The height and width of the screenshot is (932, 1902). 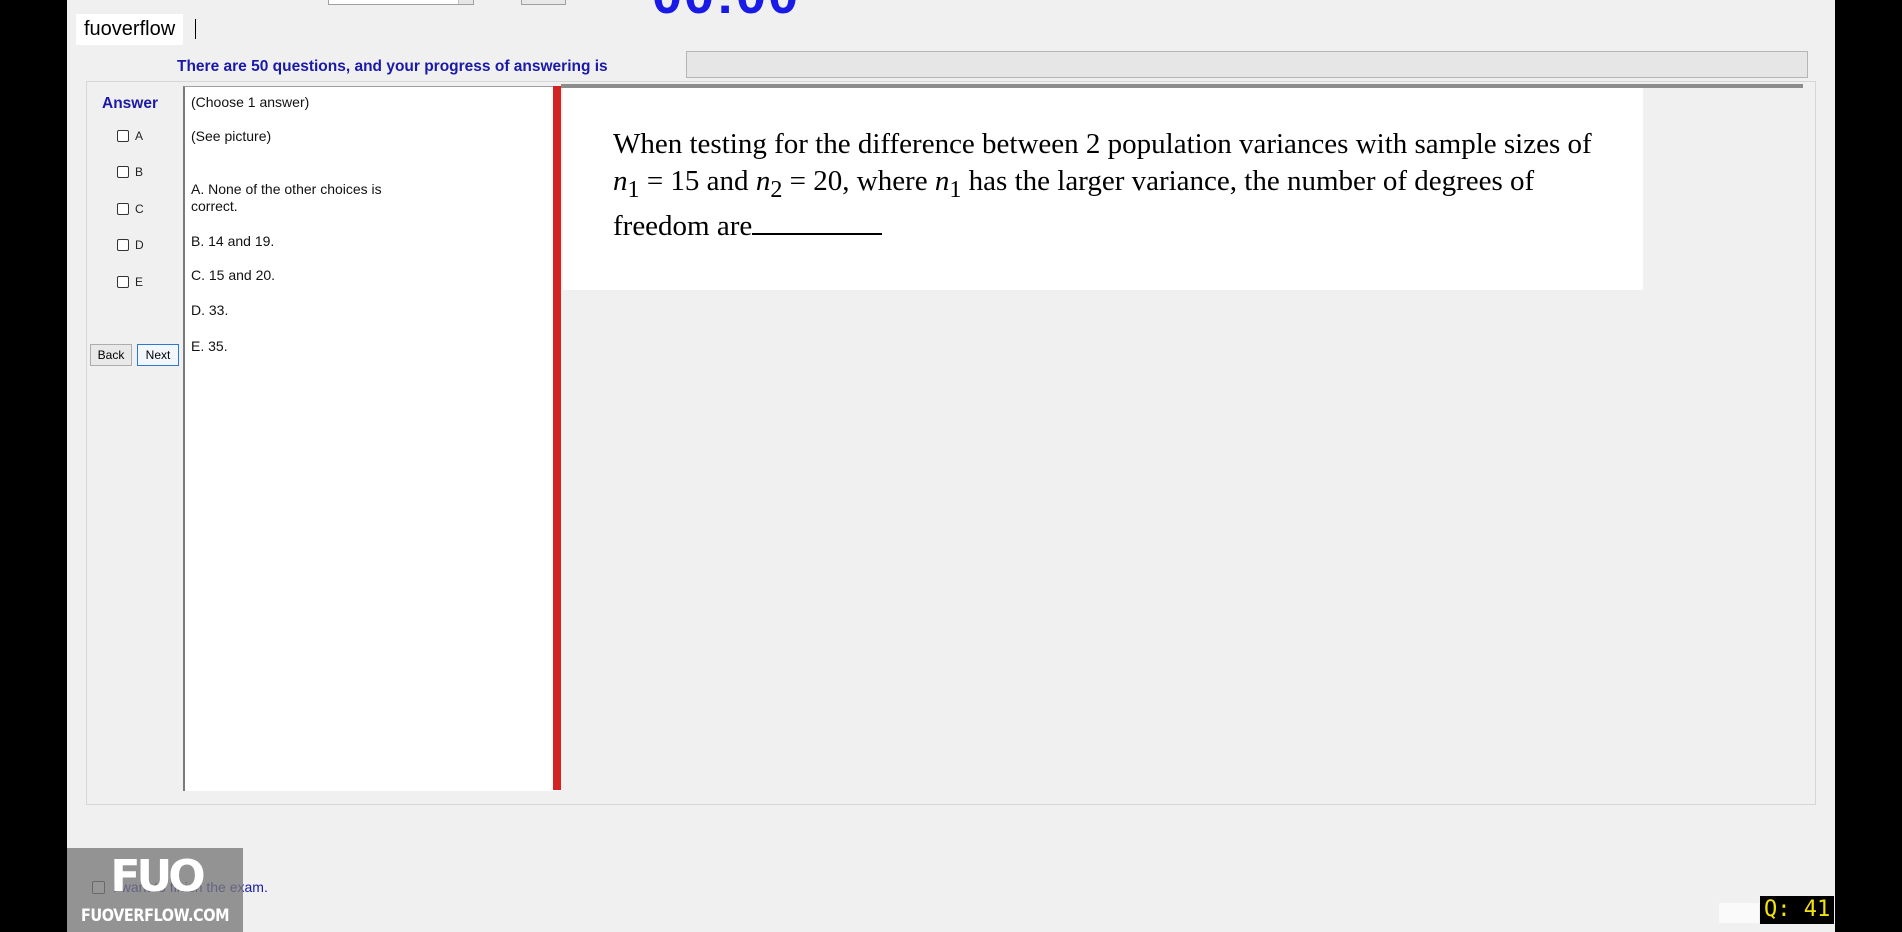 I want to click on chevron-down-icon, so click(x=465, y=2).